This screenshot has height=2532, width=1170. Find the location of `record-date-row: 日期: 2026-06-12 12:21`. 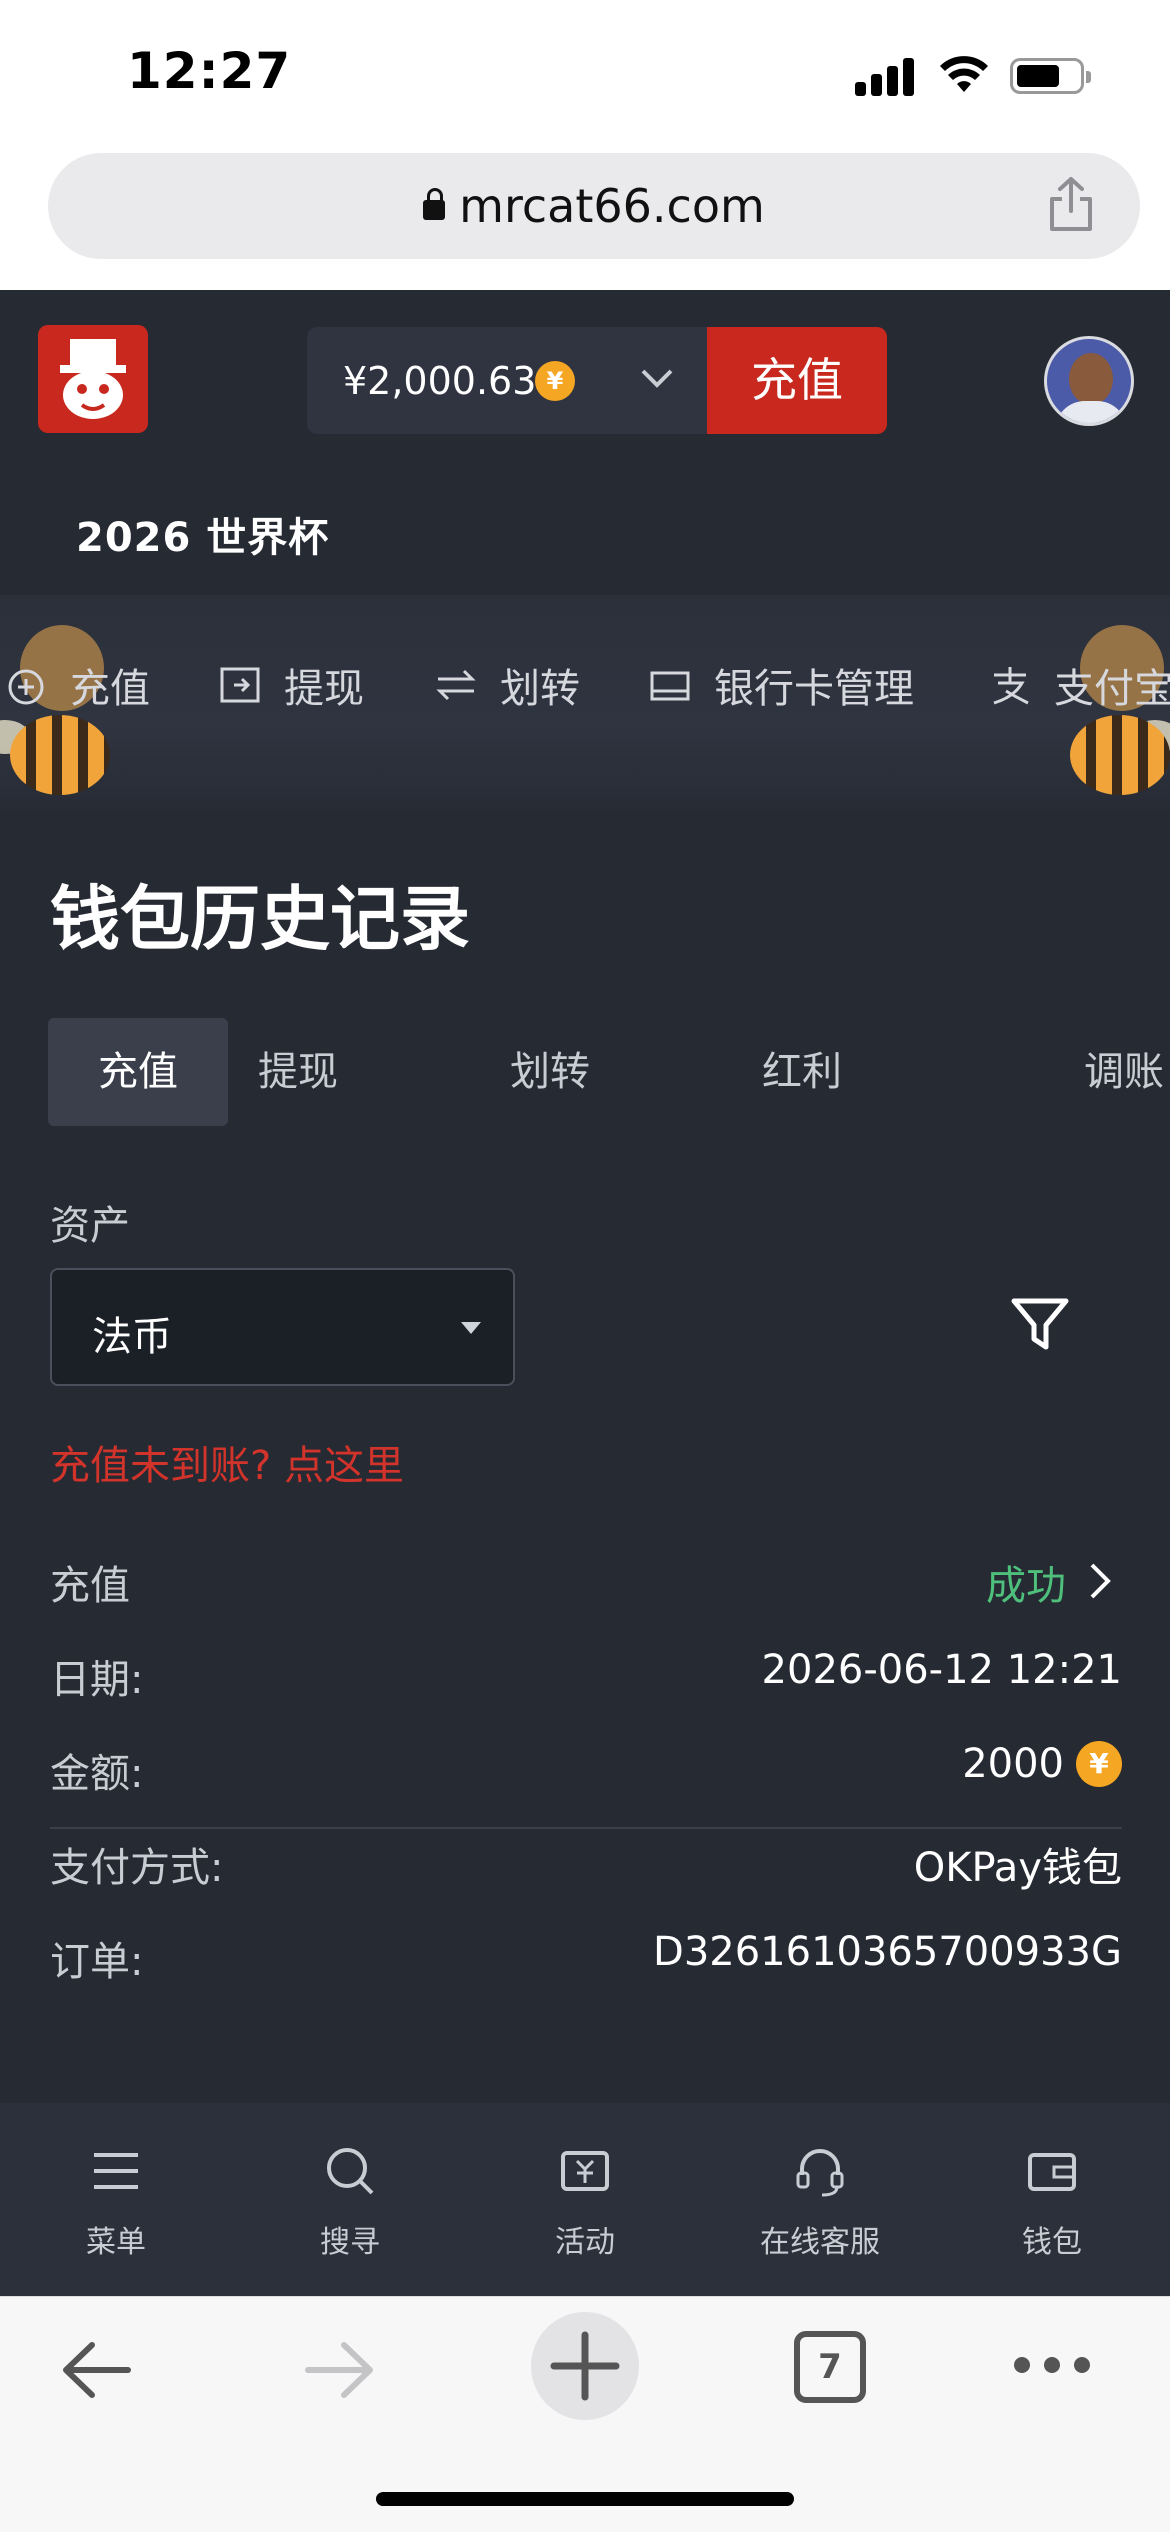

record-date-row: 日期: 2026-06-12 12:21 is located at coordinates (586, 1674).